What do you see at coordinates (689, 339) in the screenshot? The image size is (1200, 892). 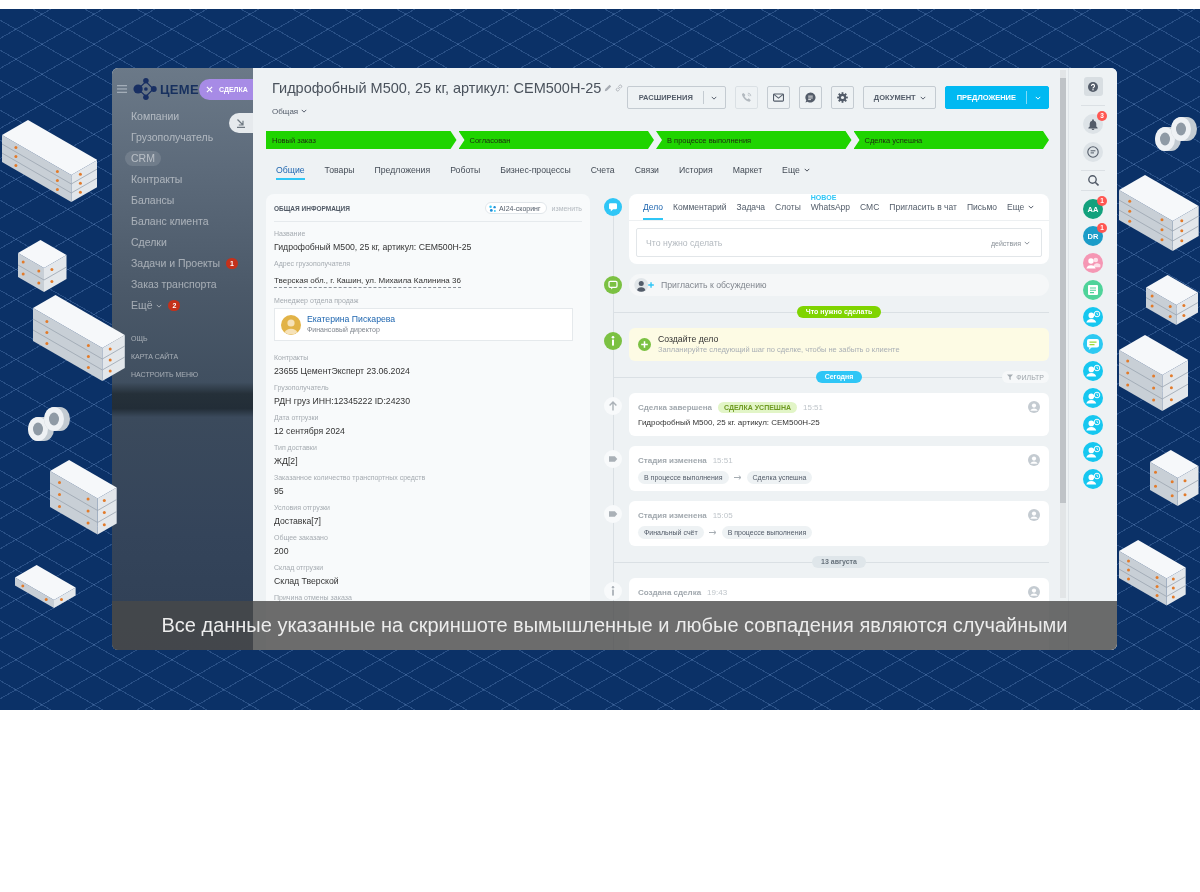 I see `reminder-title: Создайте дело` at bounding box center [689, 339].